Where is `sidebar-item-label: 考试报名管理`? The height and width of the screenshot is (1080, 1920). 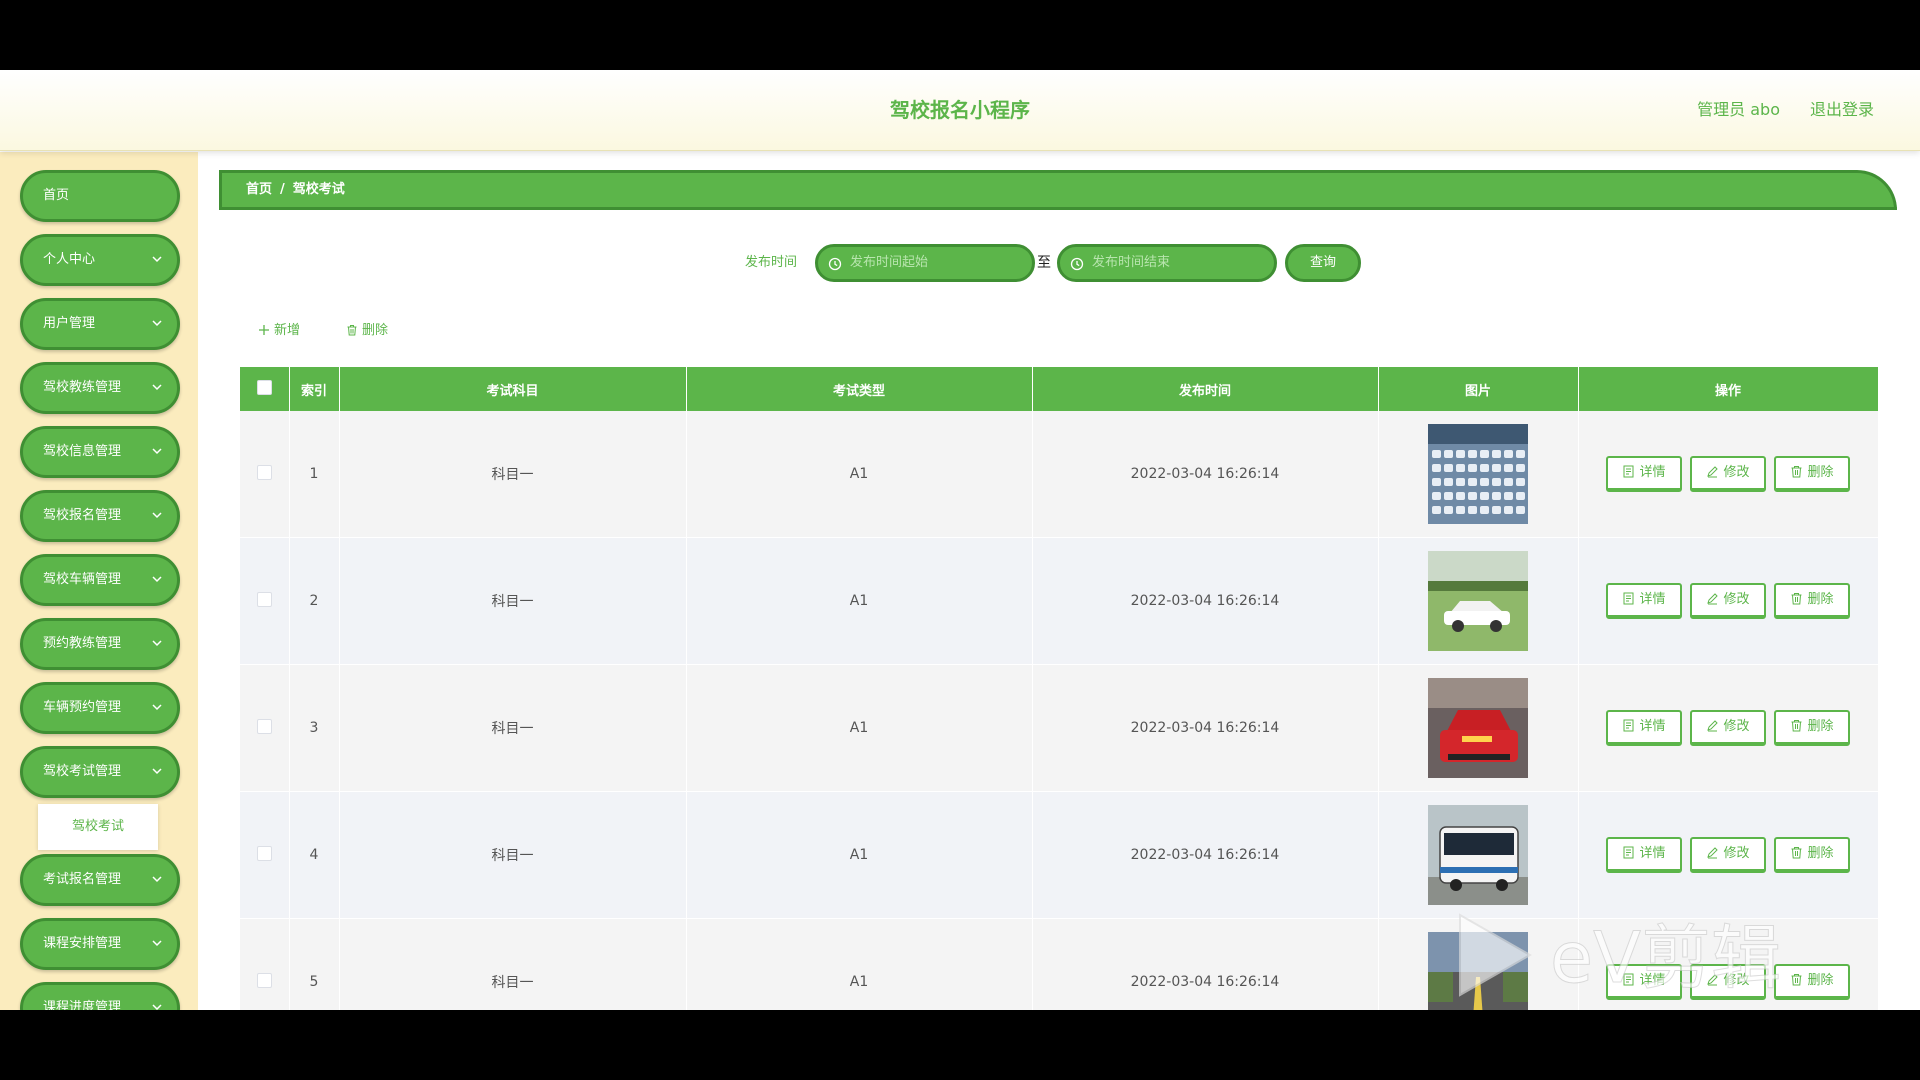 sidebar-item-label: 考试报名管理 is located at coordinates (82, 879).